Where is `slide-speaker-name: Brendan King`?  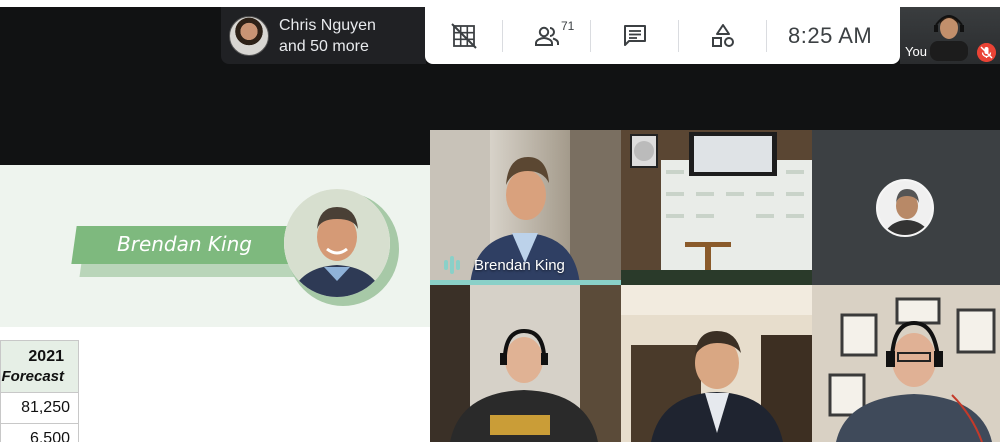
slide-speaker-name: Brendan King is located at coordinates (184, 244).